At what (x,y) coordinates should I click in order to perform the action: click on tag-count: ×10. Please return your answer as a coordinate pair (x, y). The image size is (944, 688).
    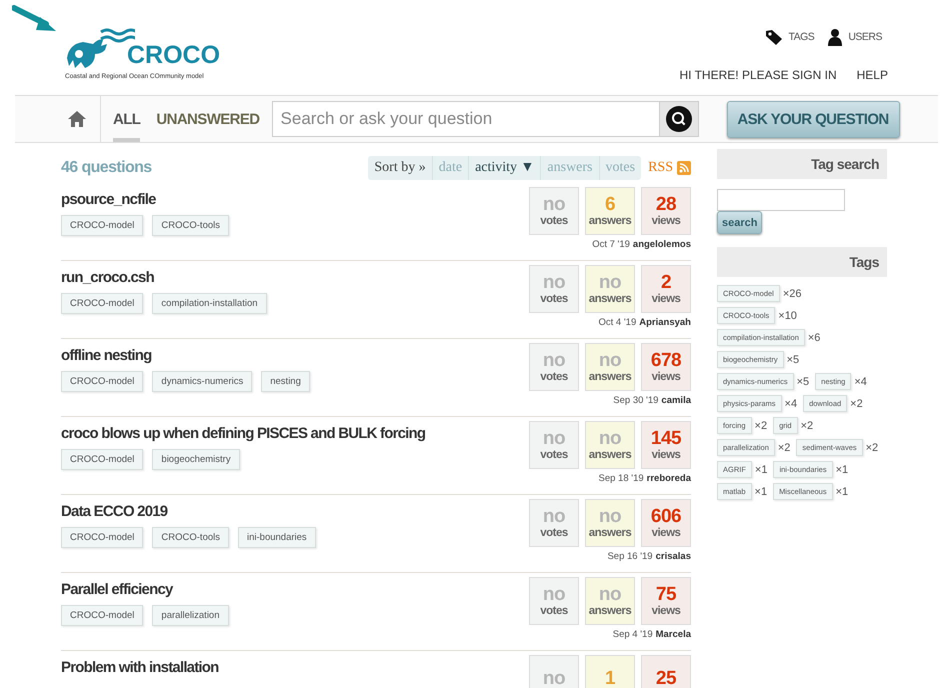
    Looking at the image, I should click on (787, 316).